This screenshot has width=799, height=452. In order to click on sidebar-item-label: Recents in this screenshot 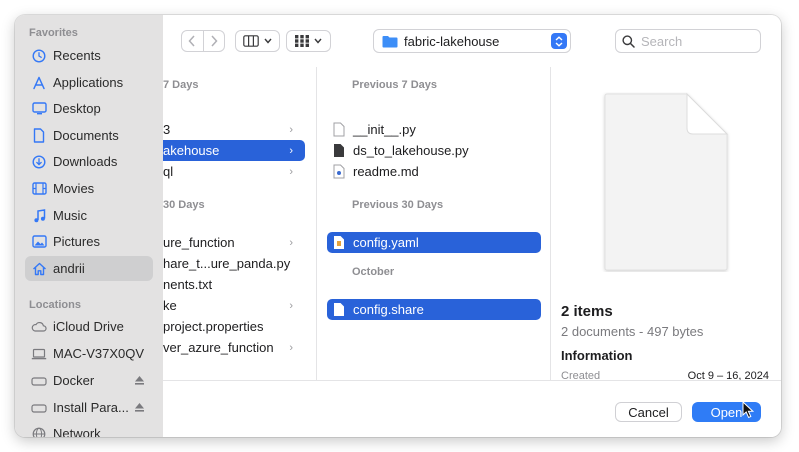, I will do `click(77, 55)`.